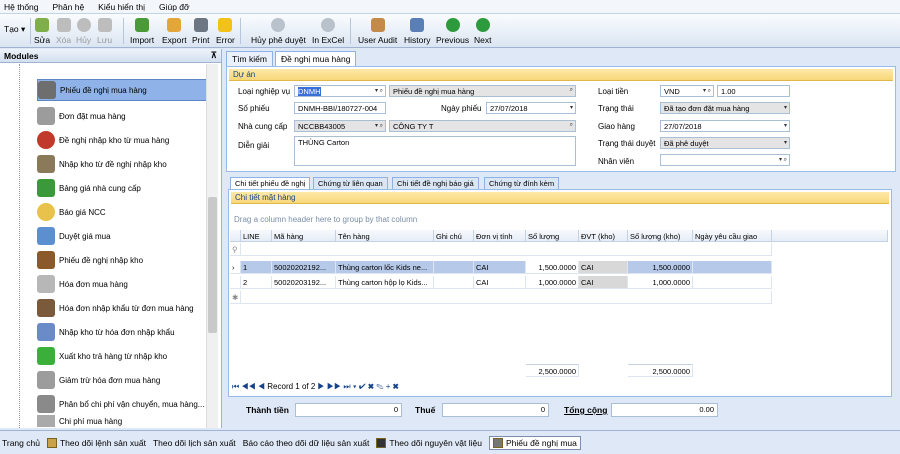 The image size is (900, 454). Describe the element at coordinates (256, 236) in the screenshot. I see `column-header: LINE` at that location.